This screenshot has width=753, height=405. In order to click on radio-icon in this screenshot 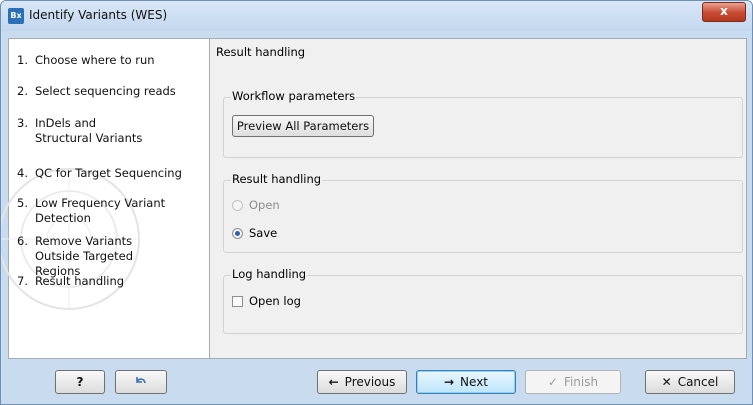, I will do `click(237, 205)`.